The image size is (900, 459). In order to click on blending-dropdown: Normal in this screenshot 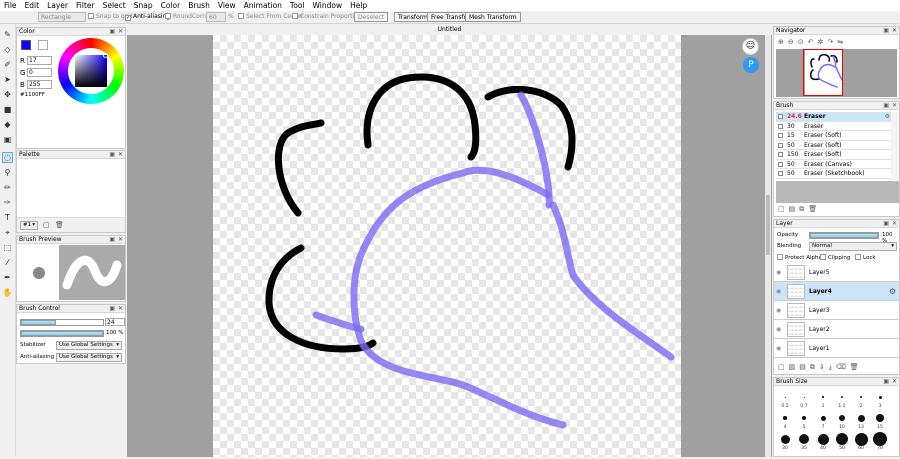, I will do `click(853, 246)`.